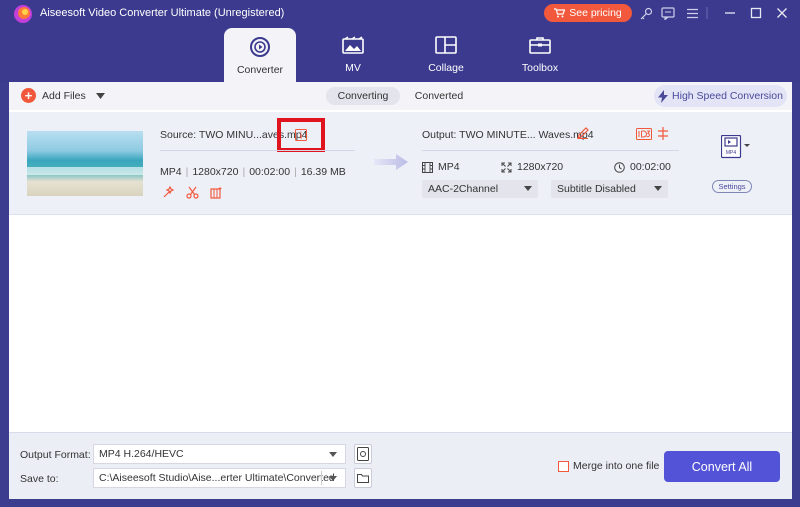  Describe the element at coordinates (55, 455) in the screenshot. I see `output-format-label: Output Format:` at that location.